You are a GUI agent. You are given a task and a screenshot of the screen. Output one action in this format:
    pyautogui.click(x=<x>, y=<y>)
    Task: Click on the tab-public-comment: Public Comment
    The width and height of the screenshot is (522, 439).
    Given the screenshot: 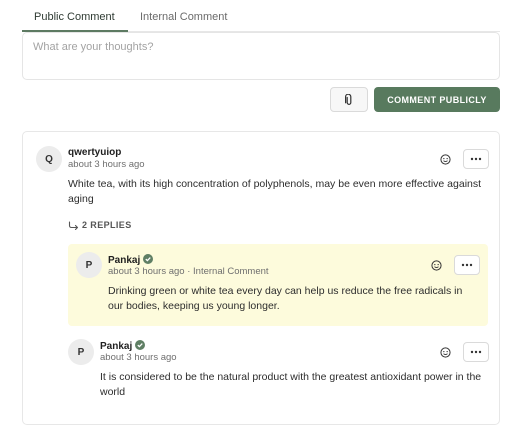 What is the action you would take?
    pyautogui.click(x=74, y=17)
    